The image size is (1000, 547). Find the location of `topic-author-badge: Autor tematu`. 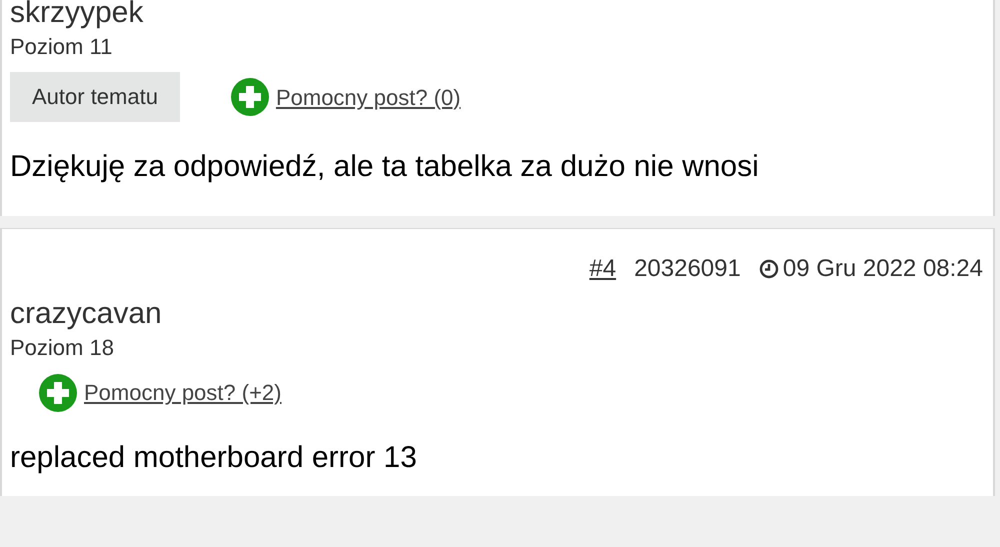

topic-author-badge: Autor tematu is located at coordinates (95, 97).